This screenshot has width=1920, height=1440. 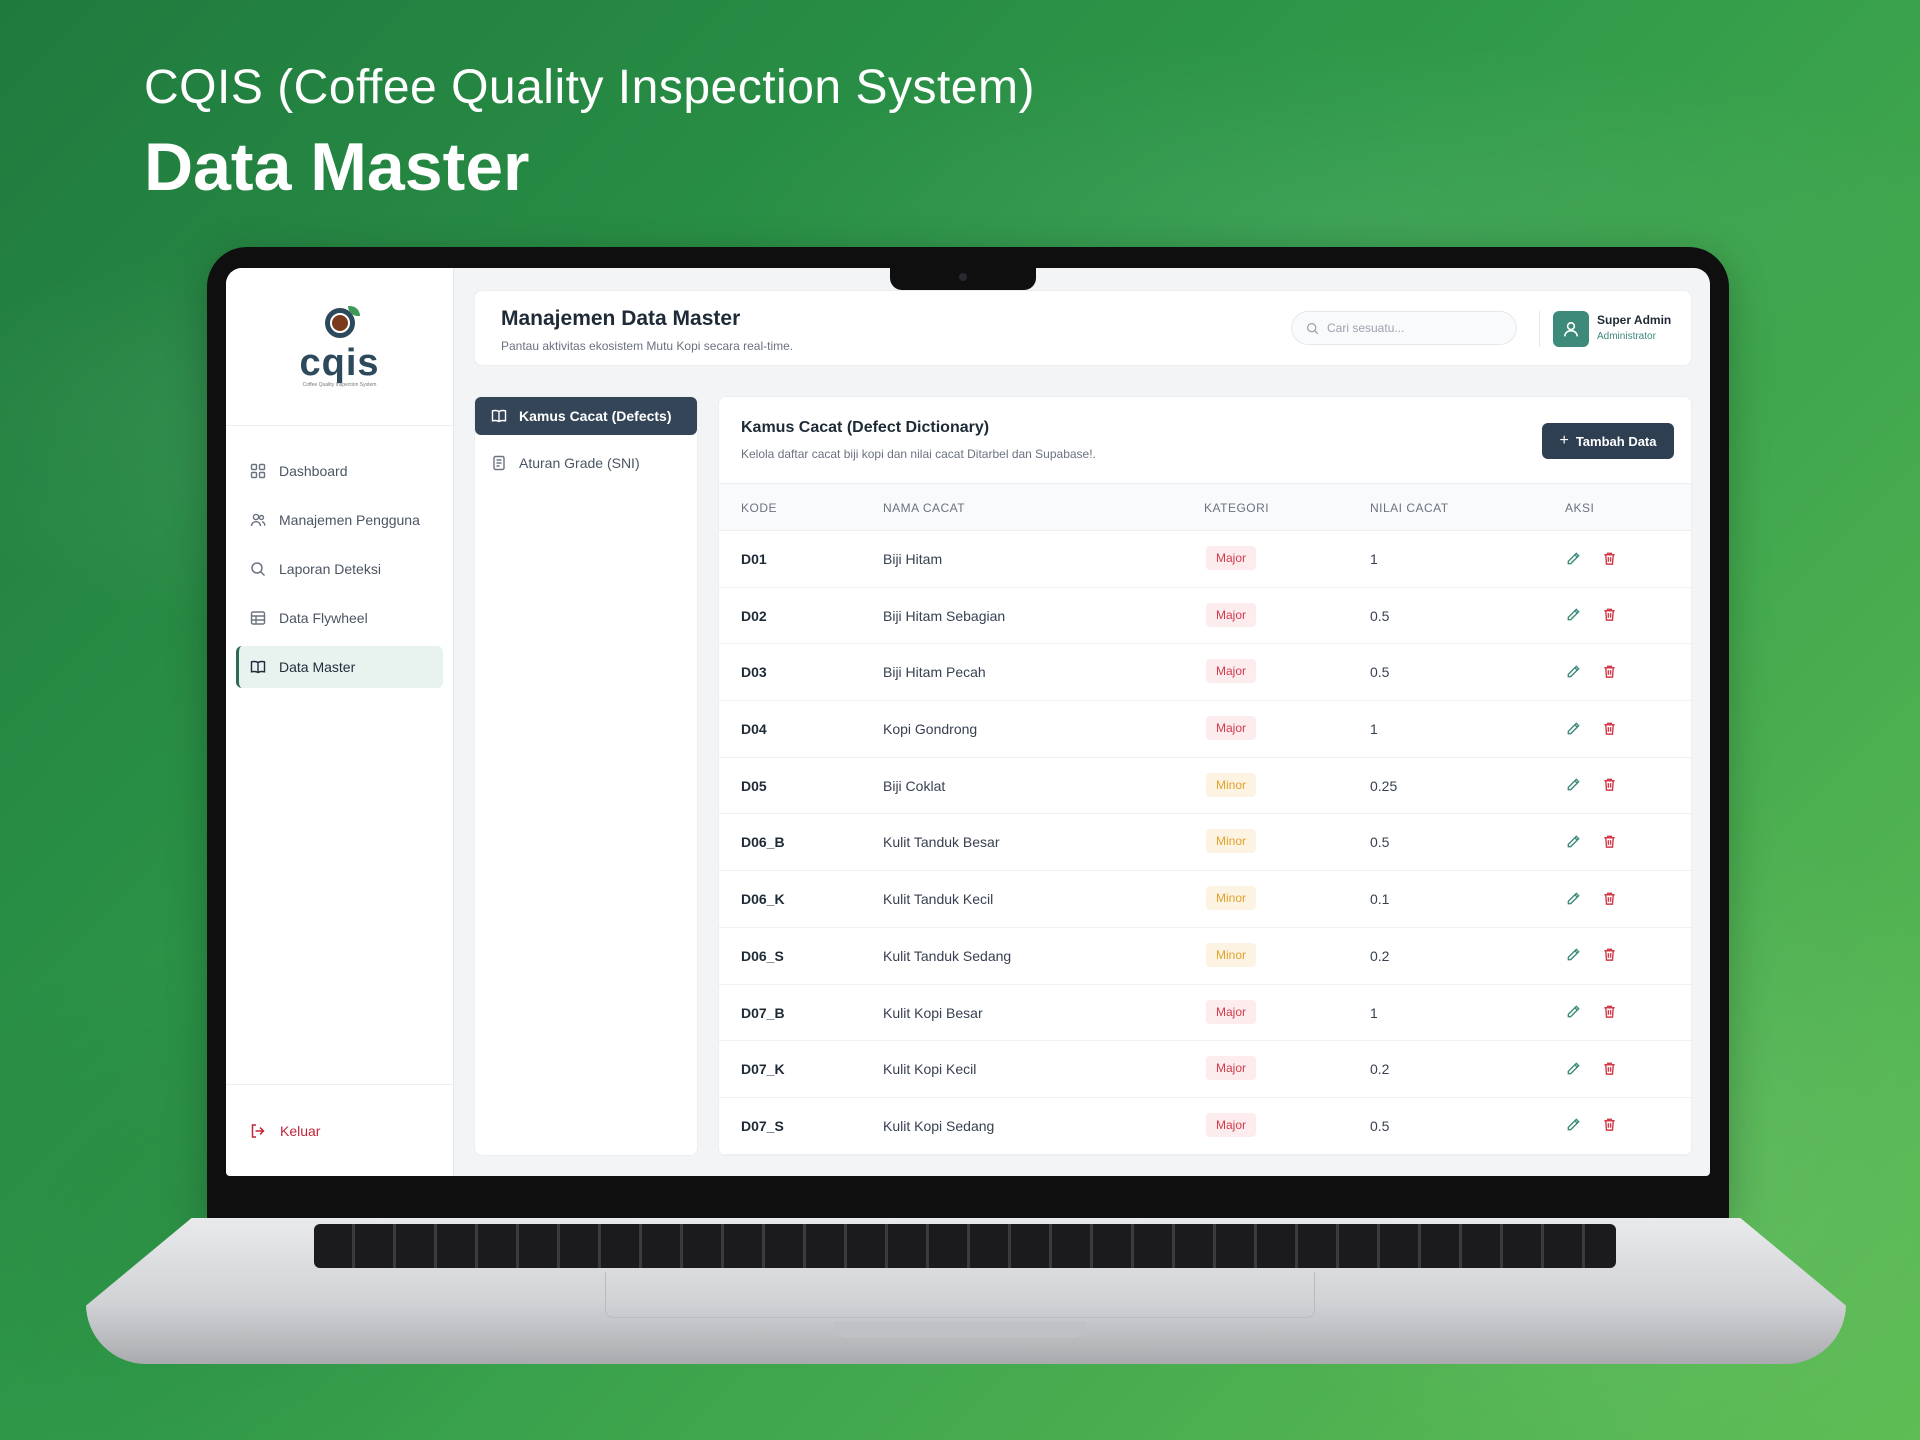 I want to click on users-icon, so click(x=258, y=520).